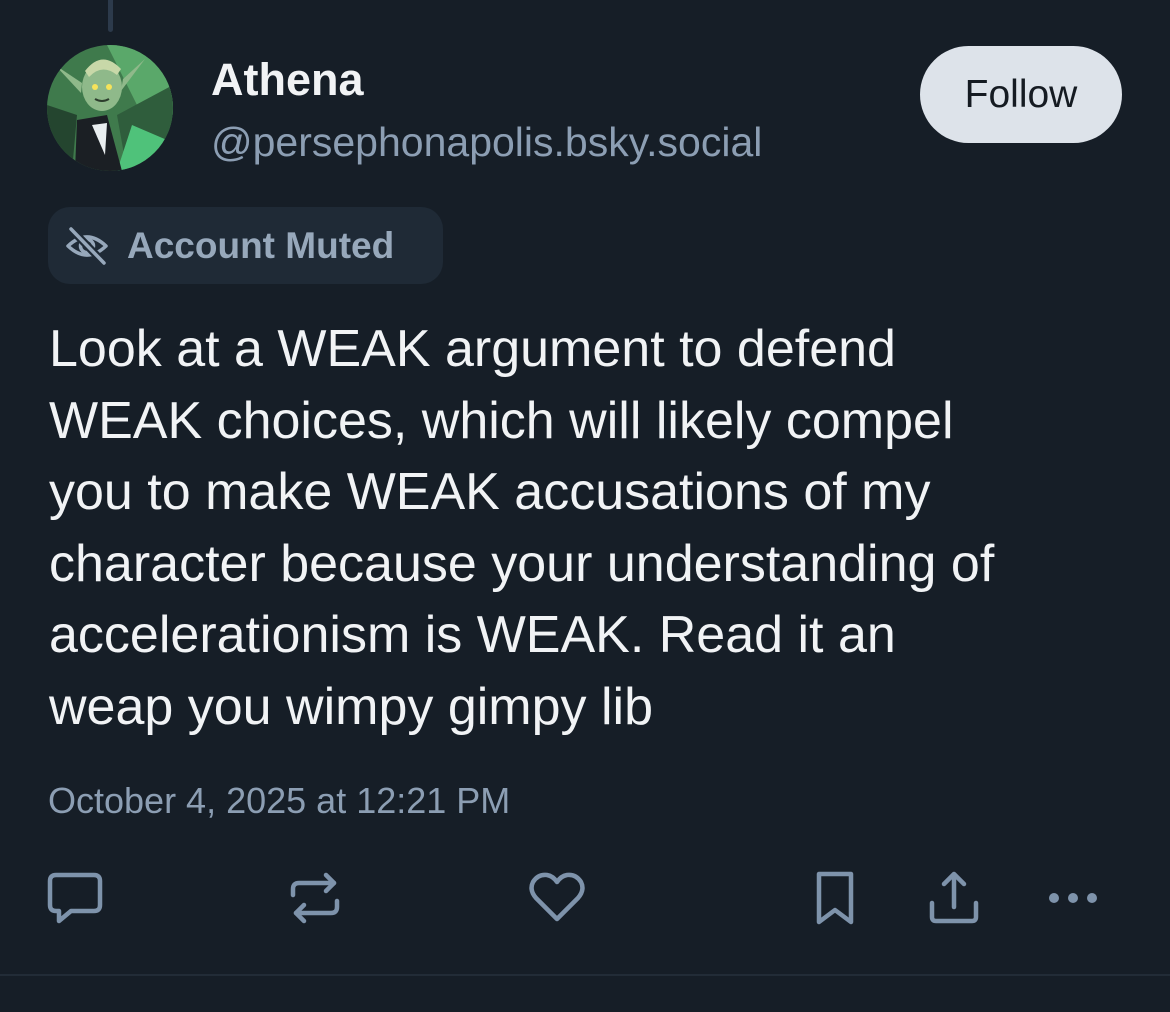 The width and height of the screenshot is (1170, 1012). I want to click on repost-icon, so click(315, 898).